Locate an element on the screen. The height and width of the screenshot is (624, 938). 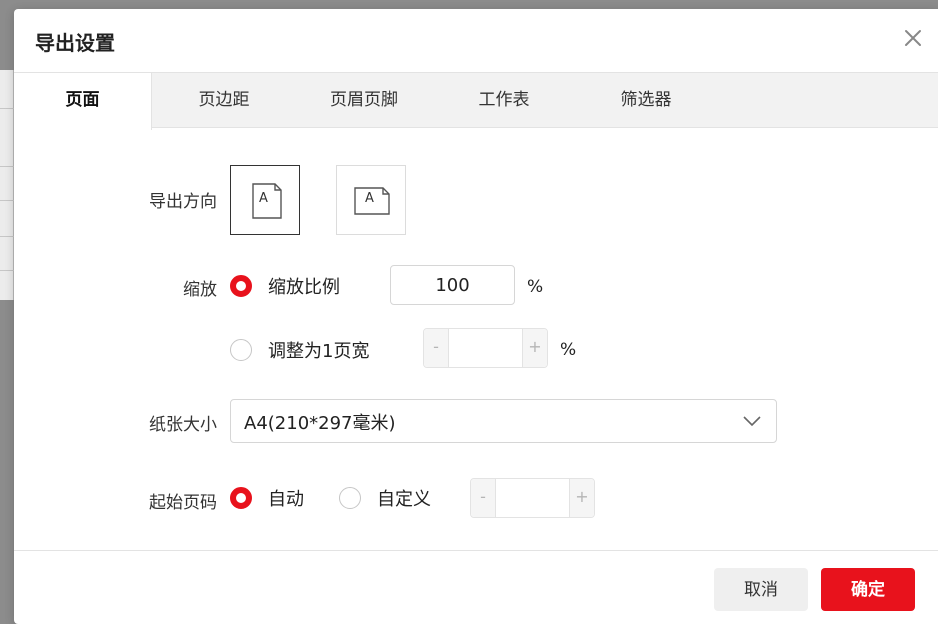
scale-fit-unit: % is located at coordinates (568, 350).